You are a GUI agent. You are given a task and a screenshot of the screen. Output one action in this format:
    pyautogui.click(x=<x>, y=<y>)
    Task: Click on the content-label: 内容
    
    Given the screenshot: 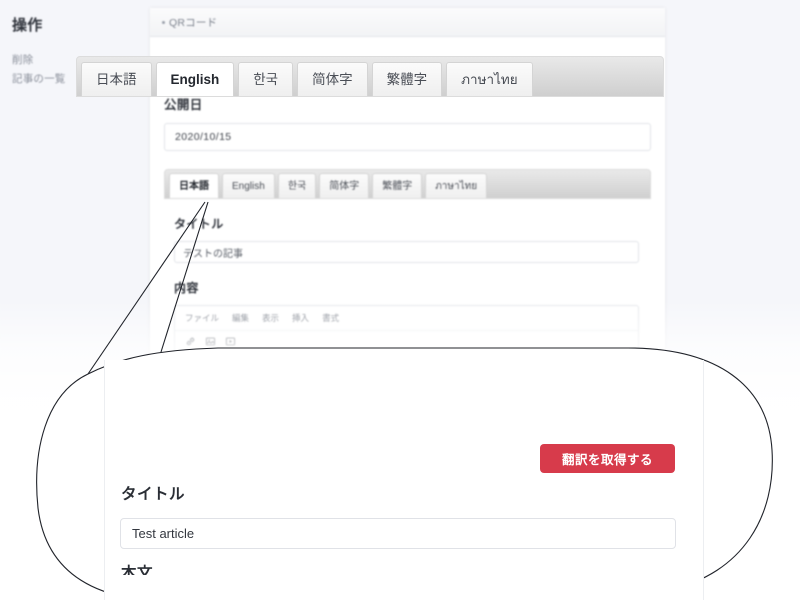 What is the action you would take?
    pyautogui.click(x=186, y=288)
    